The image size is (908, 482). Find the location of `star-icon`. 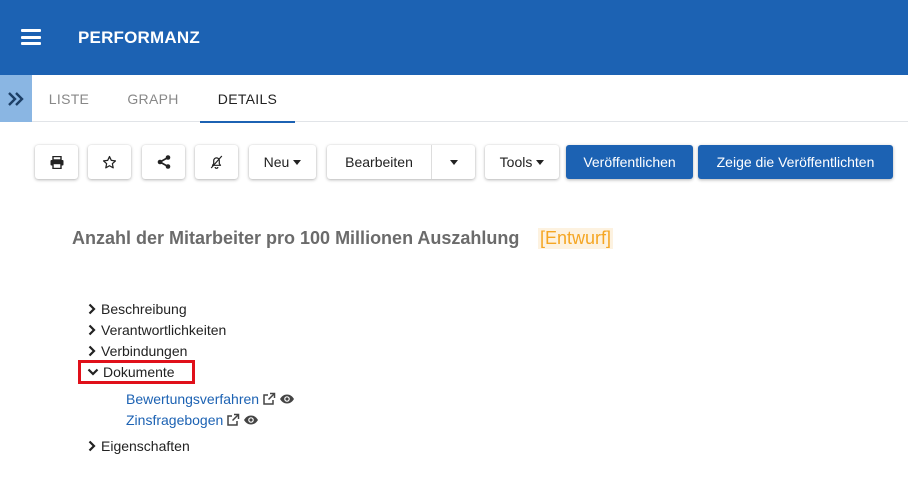

star-icon is located at coordinates (109, 161).